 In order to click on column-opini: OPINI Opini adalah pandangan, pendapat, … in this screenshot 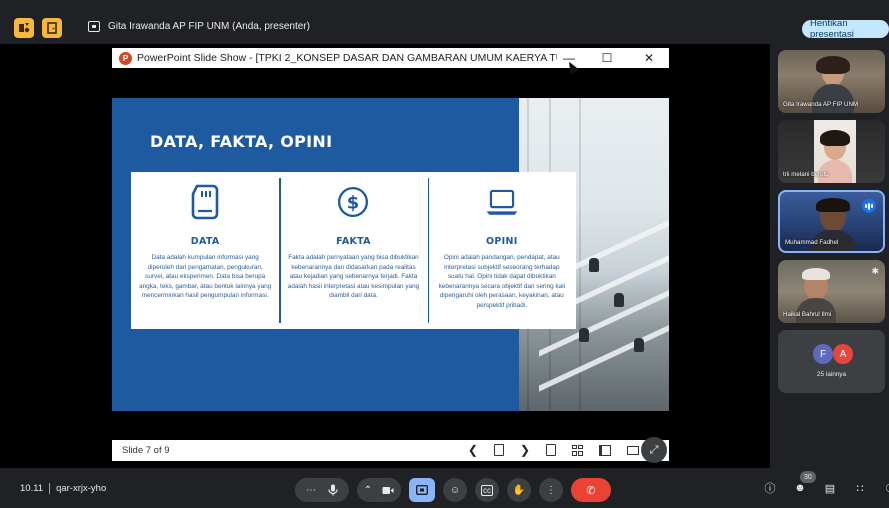, I will do `click(501, 250)`.